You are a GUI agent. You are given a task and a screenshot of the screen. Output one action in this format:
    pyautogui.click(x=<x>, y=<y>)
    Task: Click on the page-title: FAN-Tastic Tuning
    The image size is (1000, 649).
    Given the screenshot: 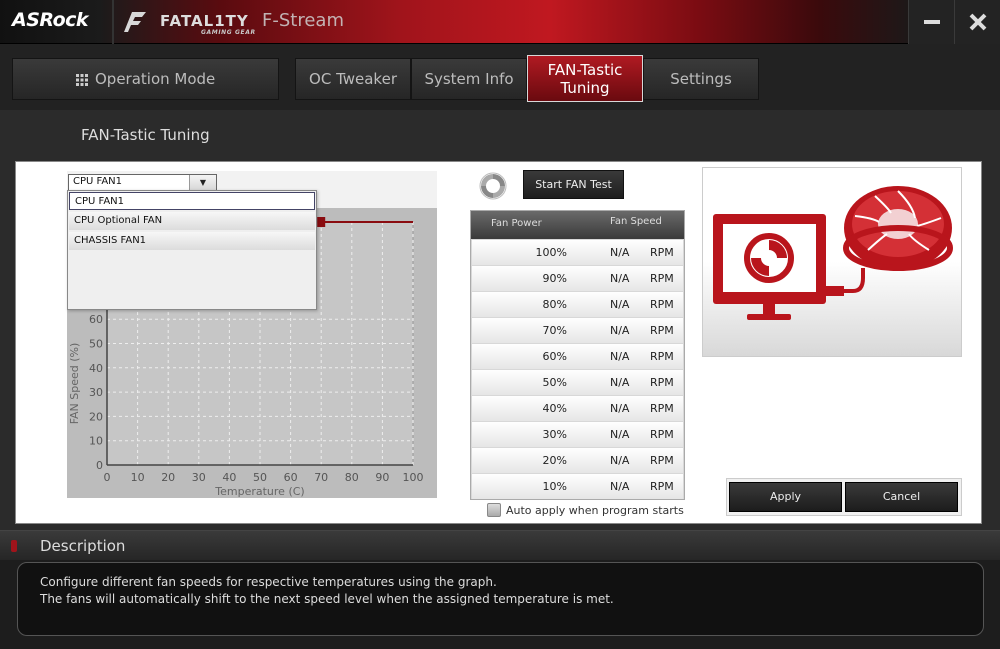 What is the action you would take?
    pyautogui.click(x=145, y=135)
    